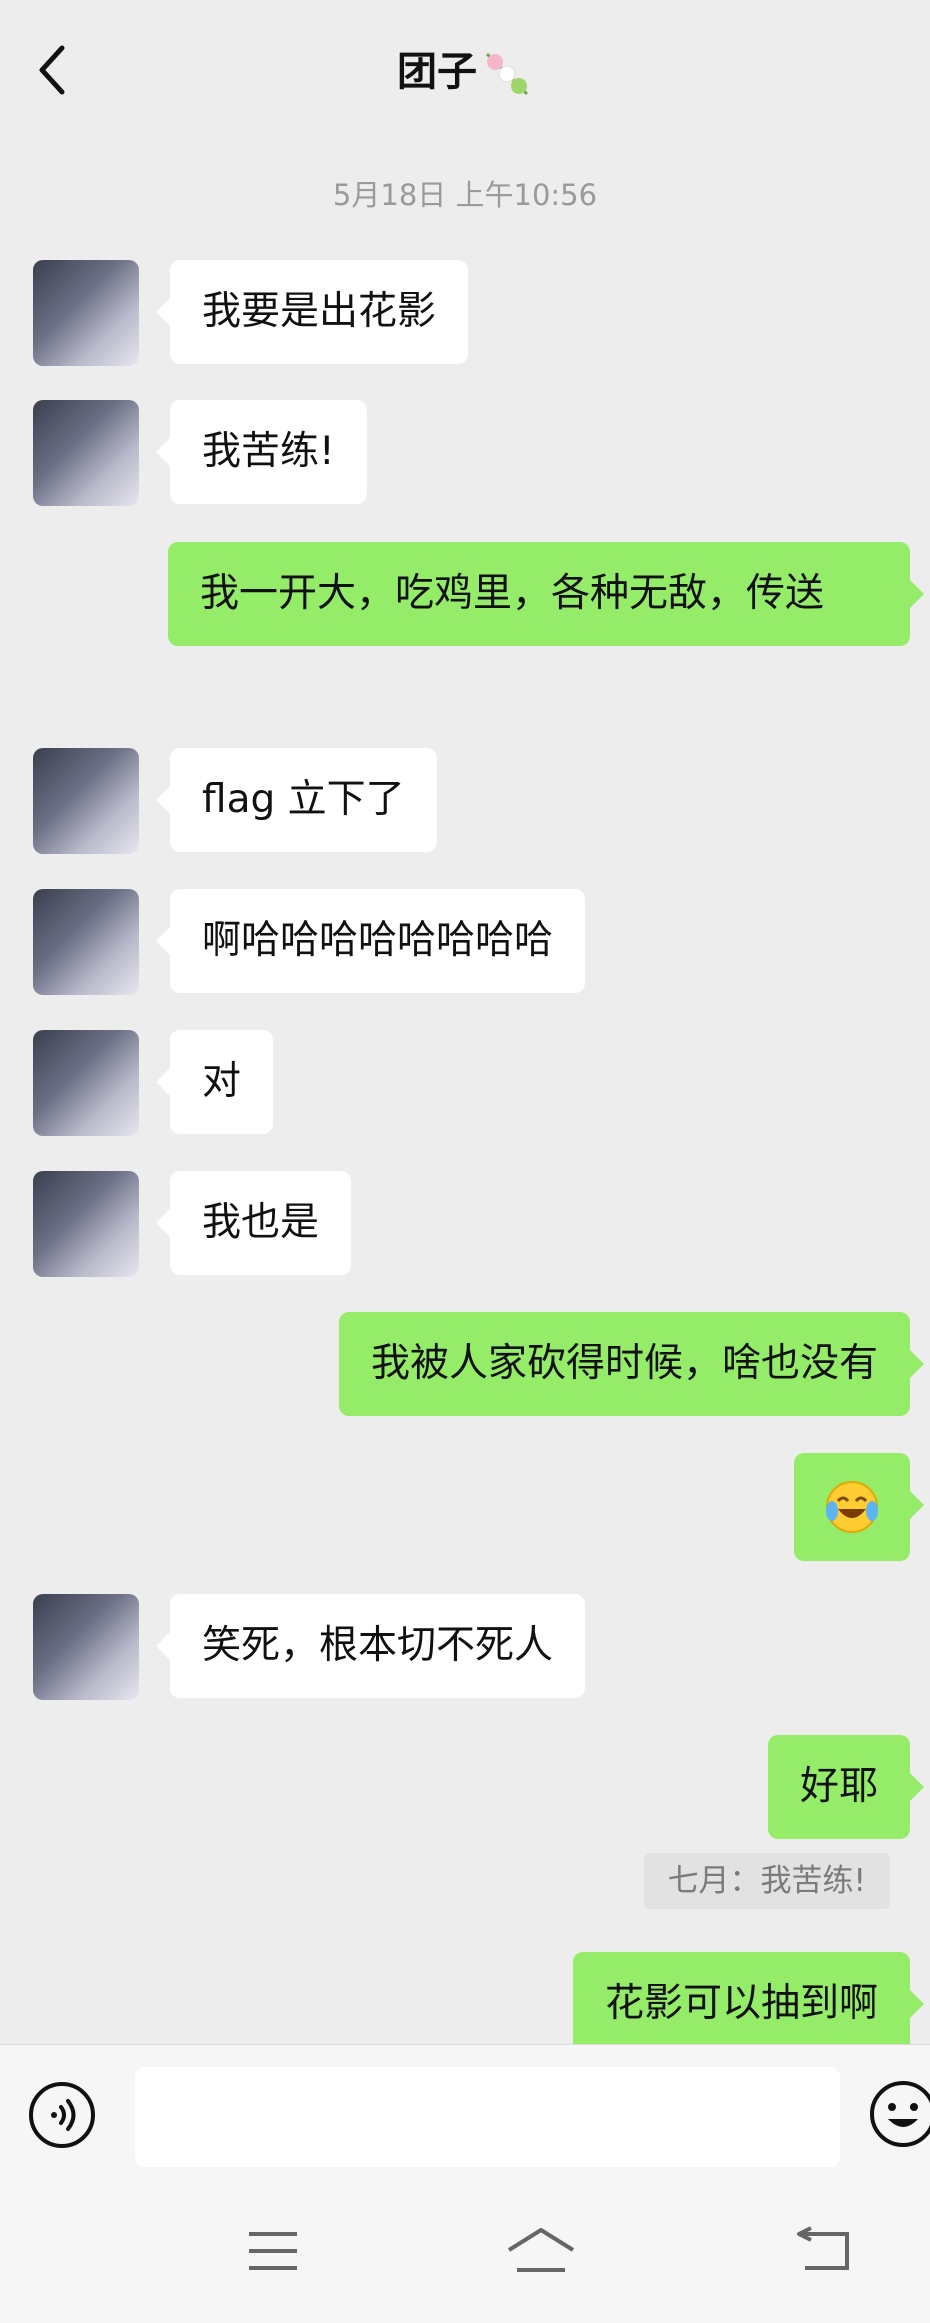  I want to click on home-icon, so click(541, 2252).